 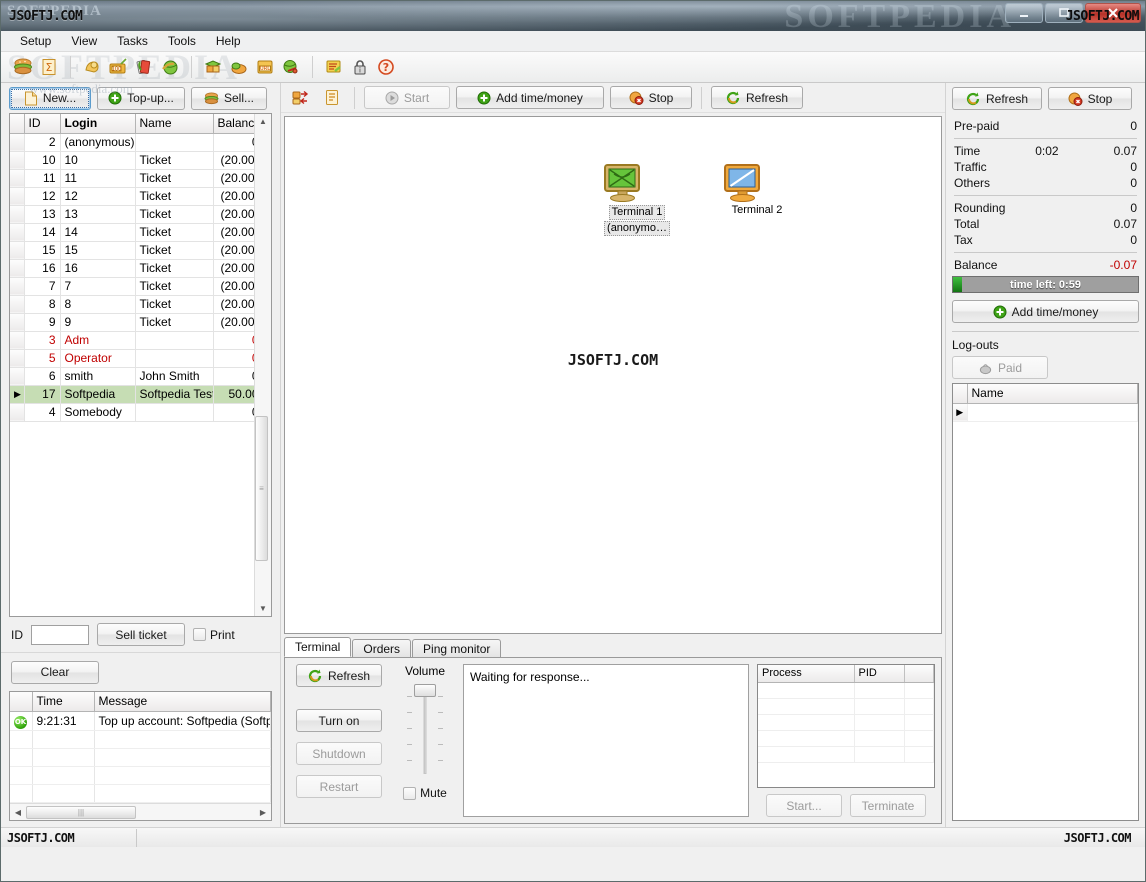 I want to click on table-row: 99Ticket(20.00), so click(x=132, y=322).